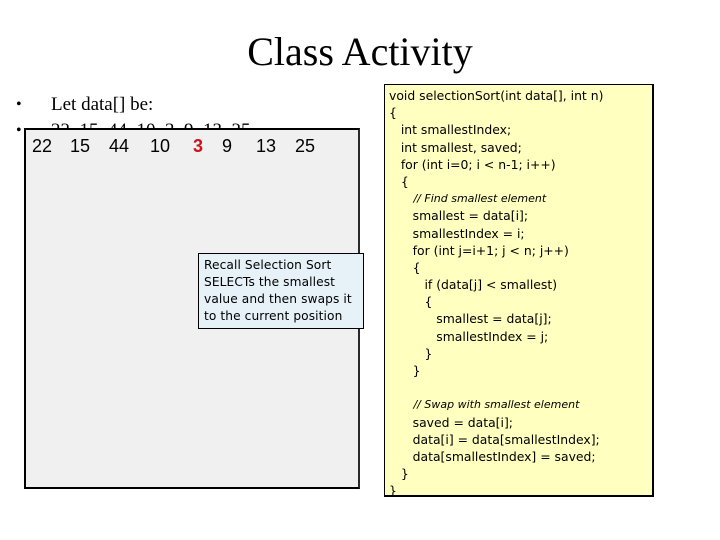 The width and height of the screenshot is (720, 540). What do you see at coordinates (473, 285) in the screenshot?
I see `code-line: if (data[j] < smallest)` at bounding box center [473, 285].